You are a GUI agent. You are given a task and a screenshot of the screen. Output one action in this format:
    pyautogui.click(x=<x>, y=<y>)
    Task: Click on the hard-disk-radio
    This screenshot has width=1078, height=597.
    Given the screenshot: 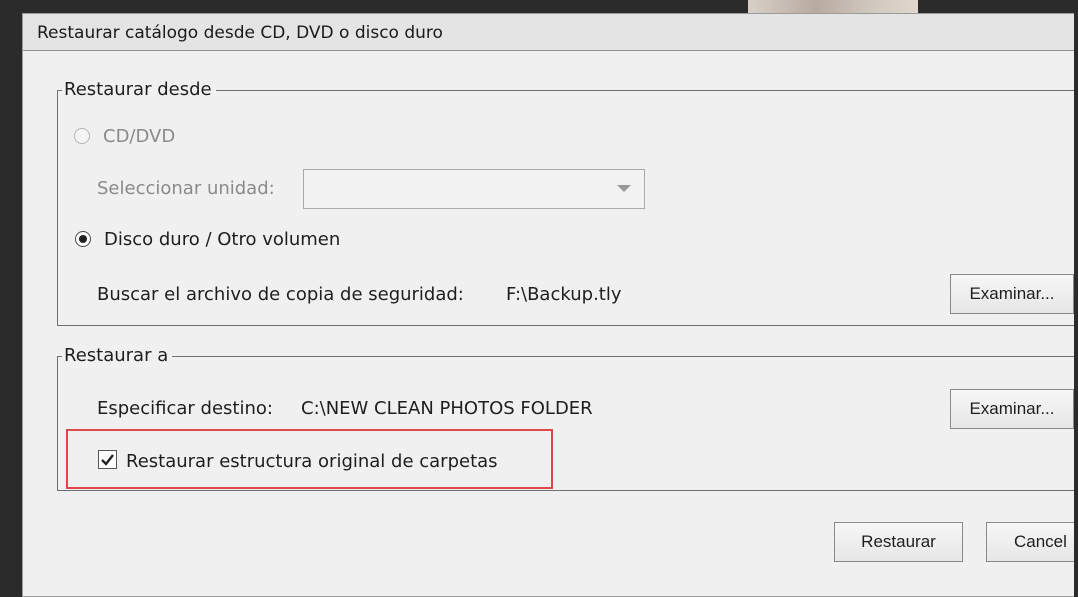 What is the action you would take?
    pyautogui.click(x=83, y=239)
    